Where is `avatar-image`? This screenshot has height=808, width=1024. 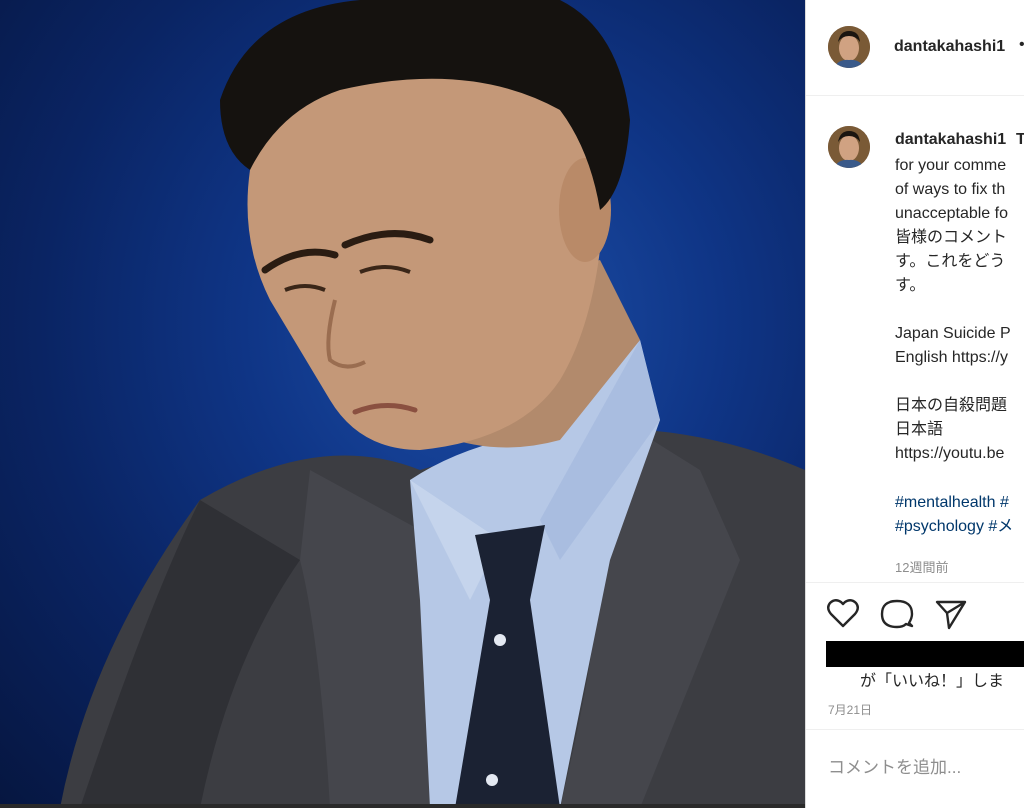 avatar-image is located at coordinates (849, 47).